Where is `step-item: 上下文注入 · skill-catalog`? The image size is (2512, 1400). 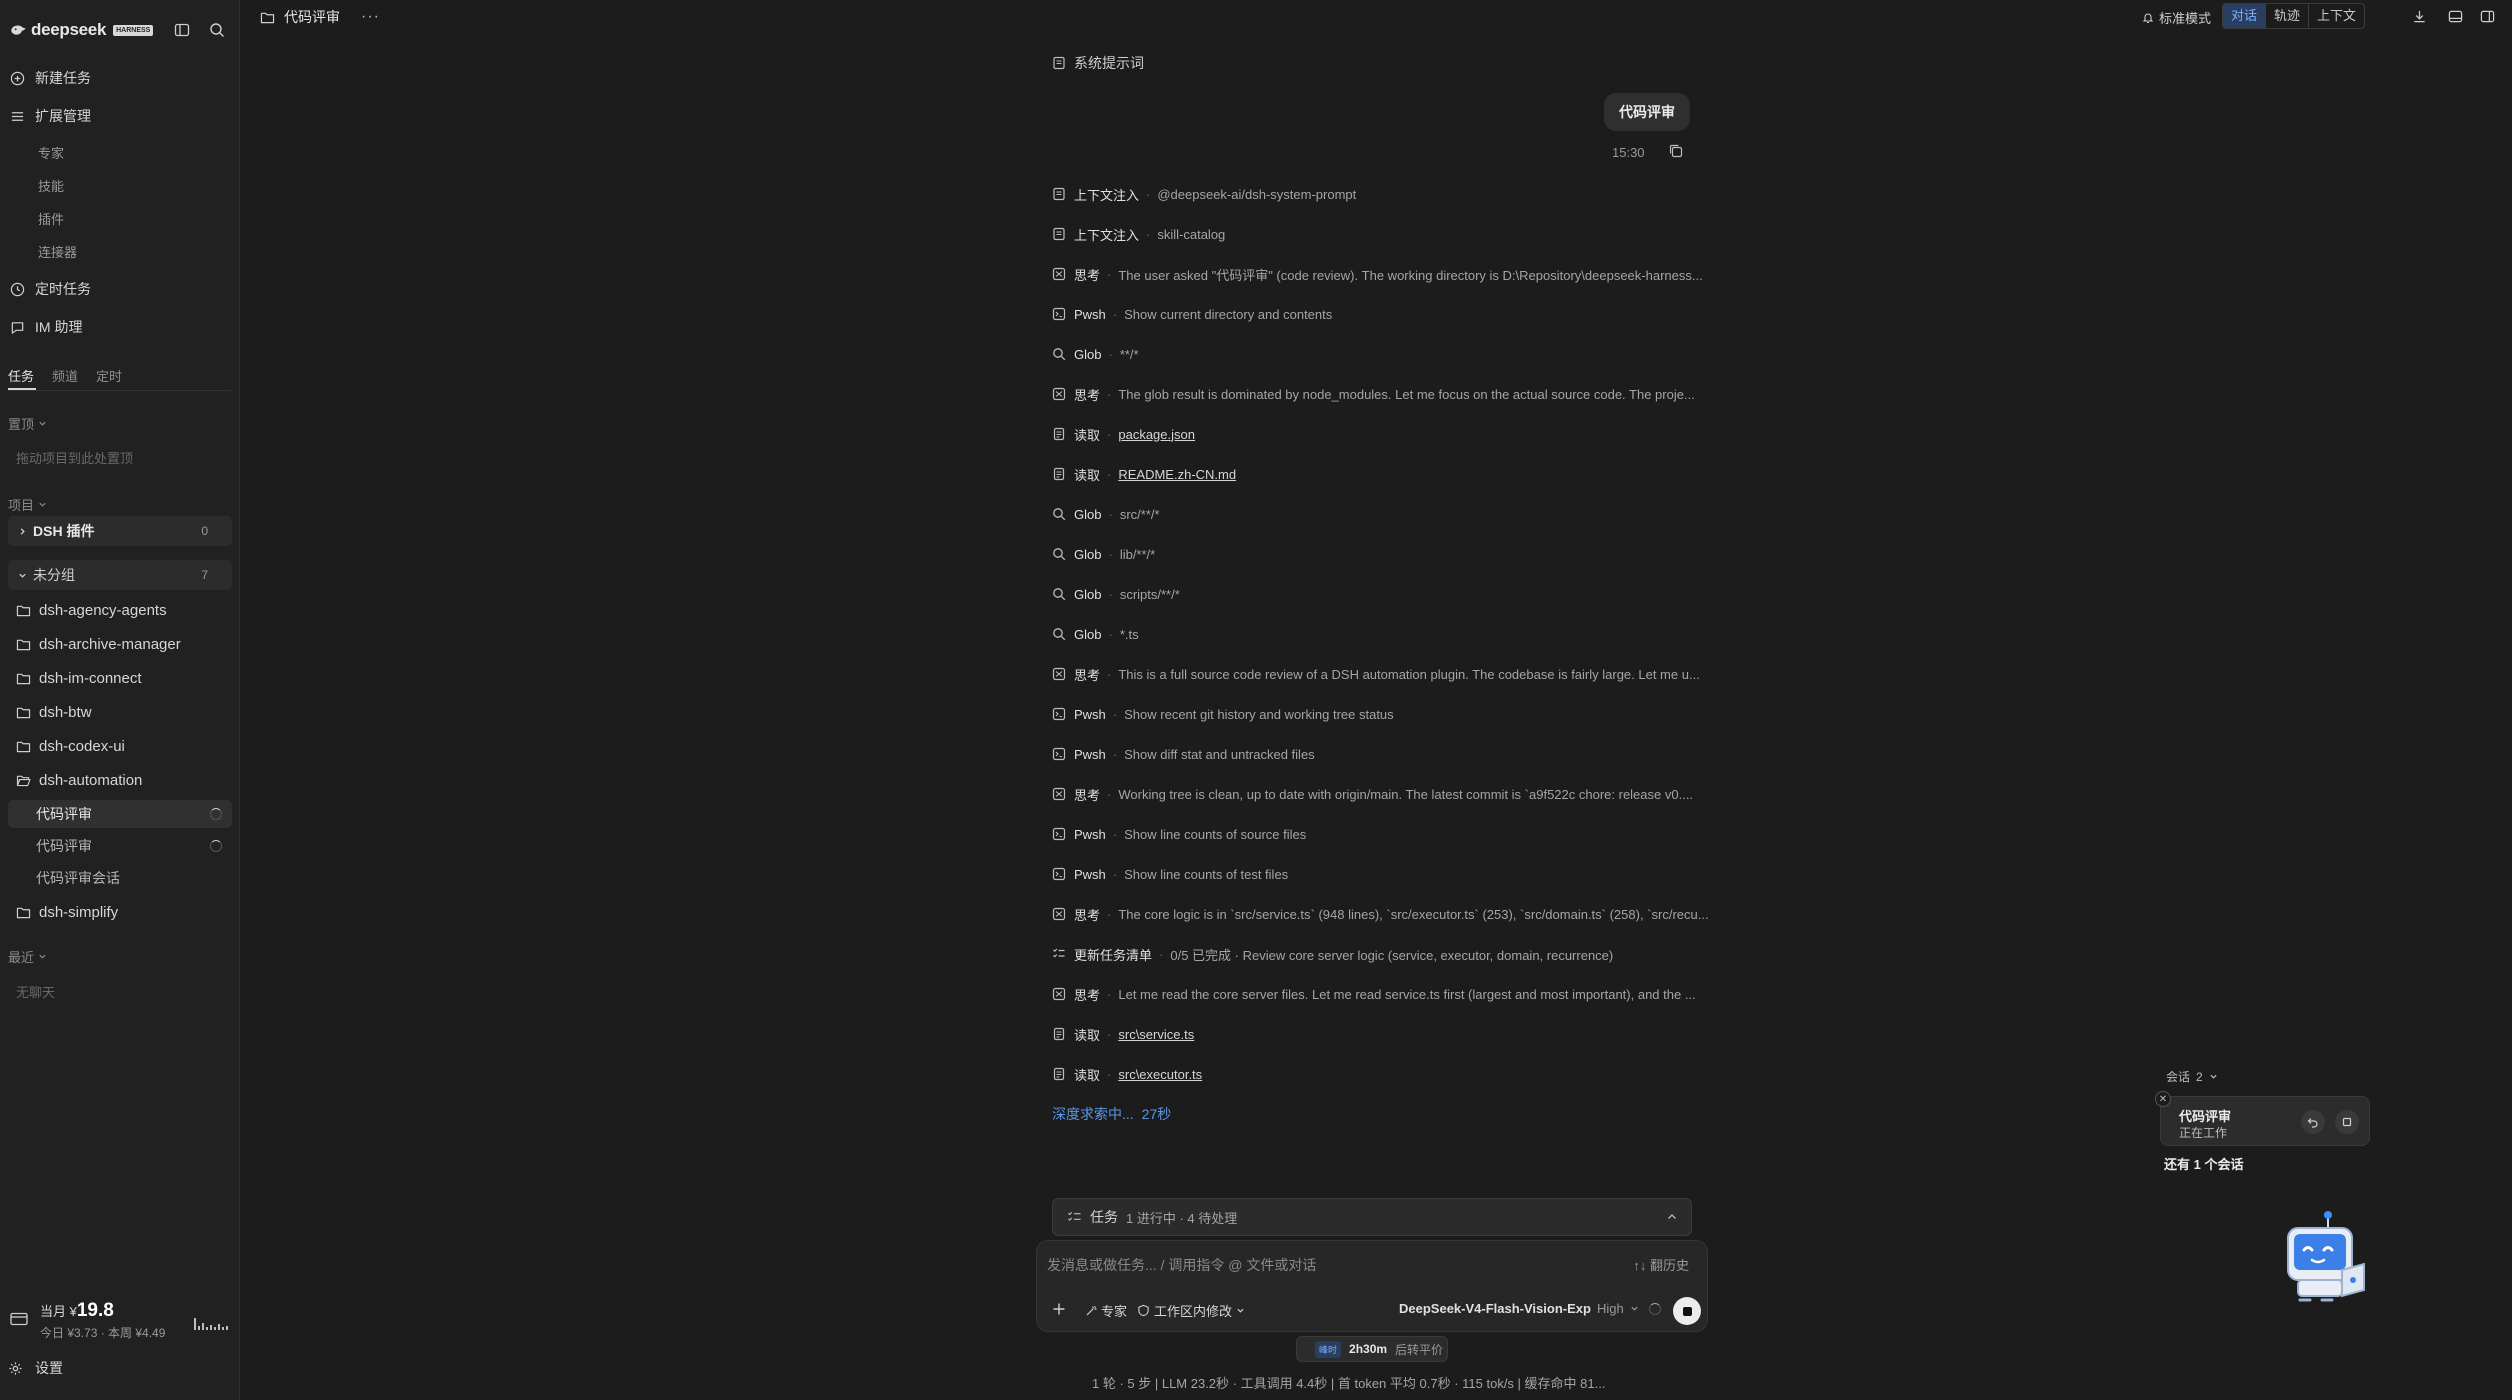 step-item: 上下文注入 · skill-catalog is located at coordinates (1138, 234).